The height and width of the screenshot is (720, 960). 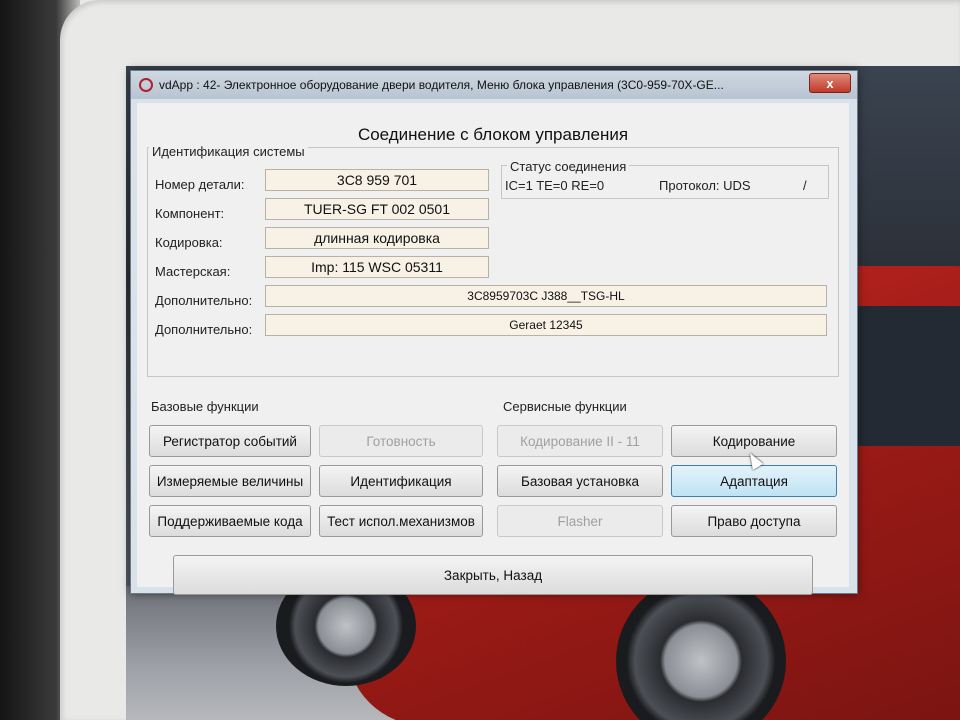 What do you see at coordinates (205, 406) in the screenshot?
I see `basic-functions-label: Базовые функции` at bounding box center [205, 406].